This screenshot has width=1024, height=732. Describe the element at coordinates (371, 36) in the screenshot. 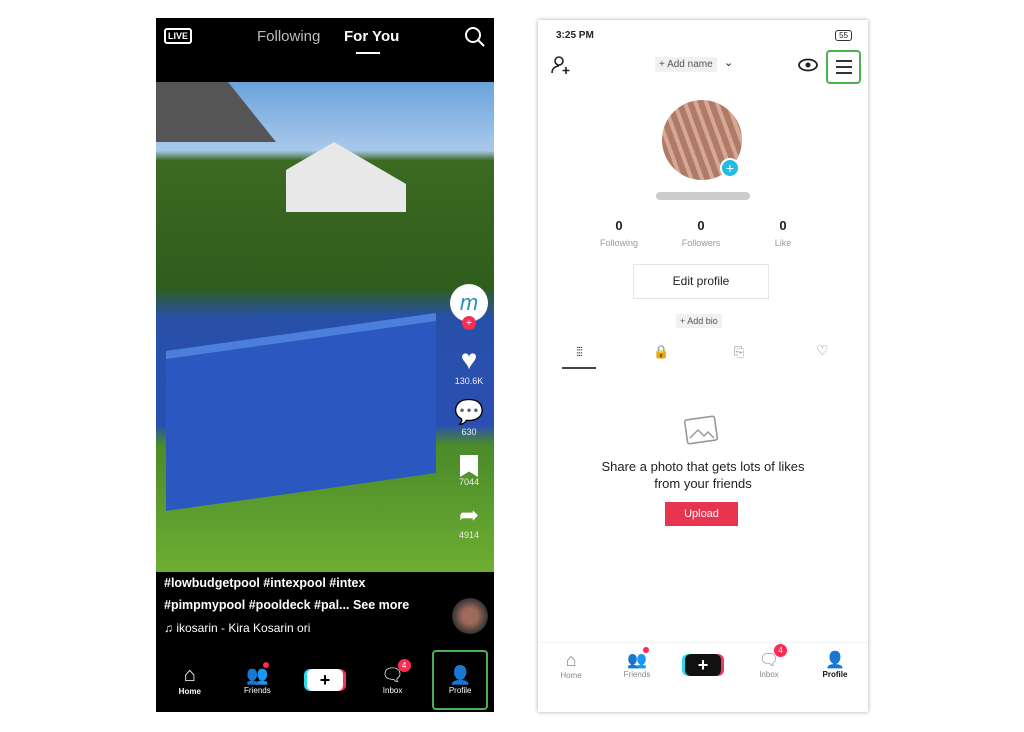

I see `tab-for-you: For You` at that location.